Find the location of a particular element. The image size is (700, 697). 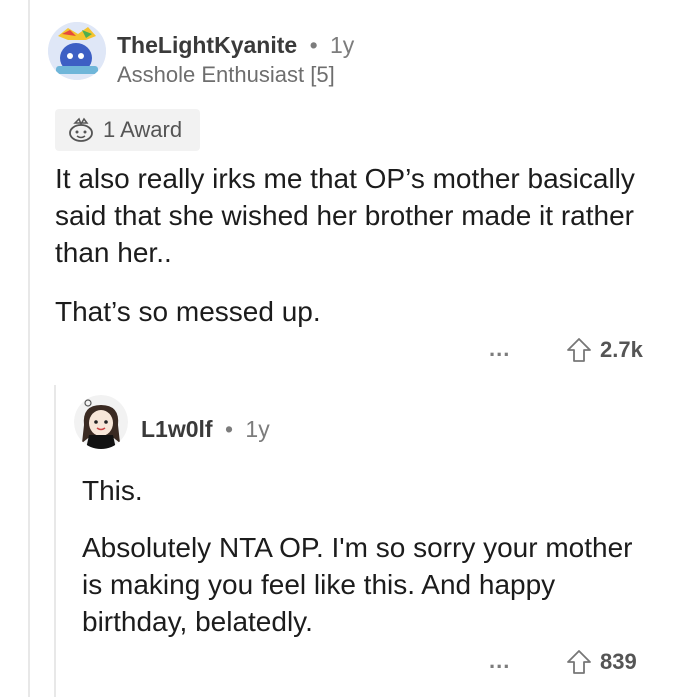

reply-paragraph: This. is located at coordinates (112, 490).